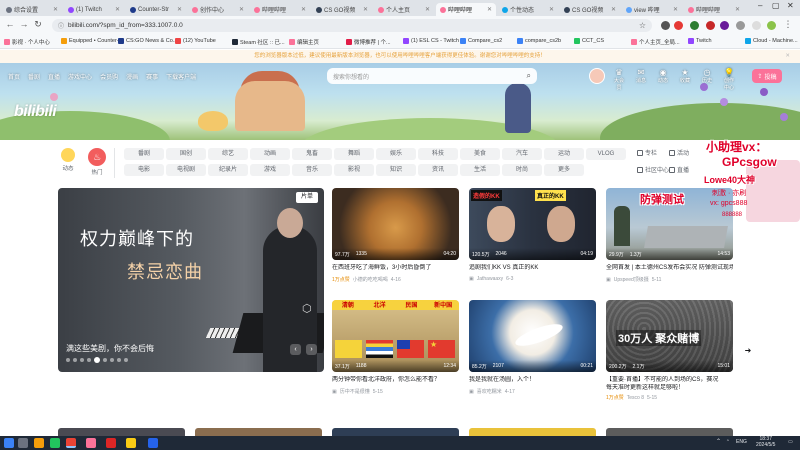 The height and width of the screenshot is (450, 800). What do you see at coordinates (54, 76) in the screenshot?
I see `top-nav-item: 直播` at bounding box center [54, 76].